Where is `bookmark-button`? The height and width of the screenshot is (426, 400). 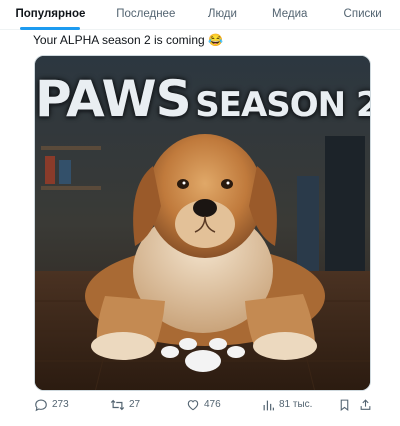 bookmark-button is located at coordinates (344, 405).